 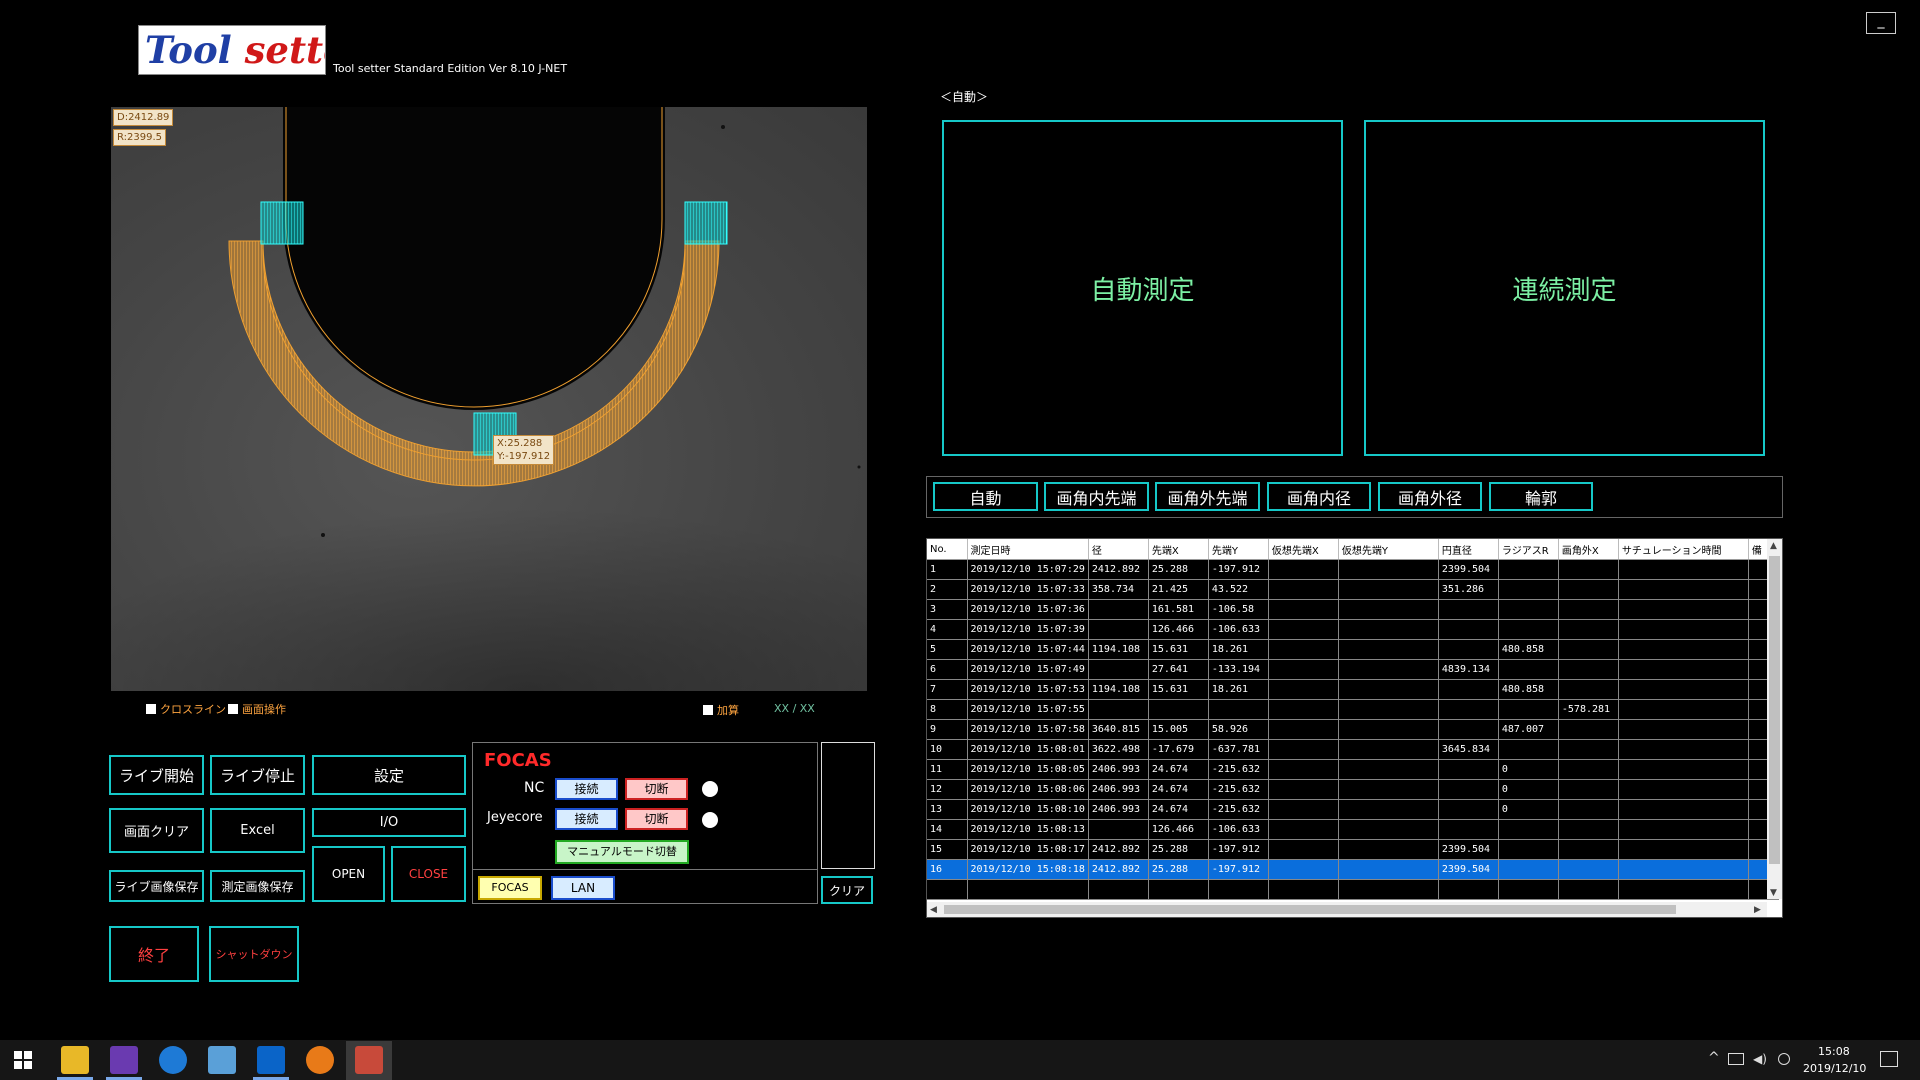 I want to click on add-checkbox-box, so click(x=708, y=710).